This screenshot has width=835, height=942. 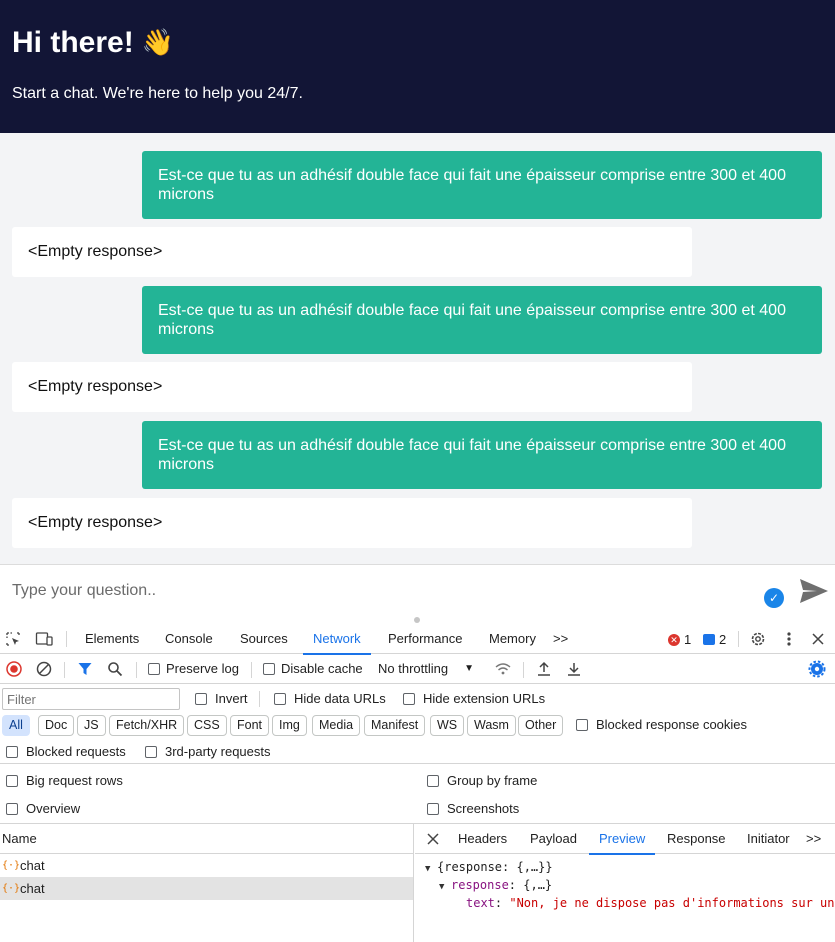 I want to click on preview-response: ▼ response: {,…}, so click(x=625, y=885).